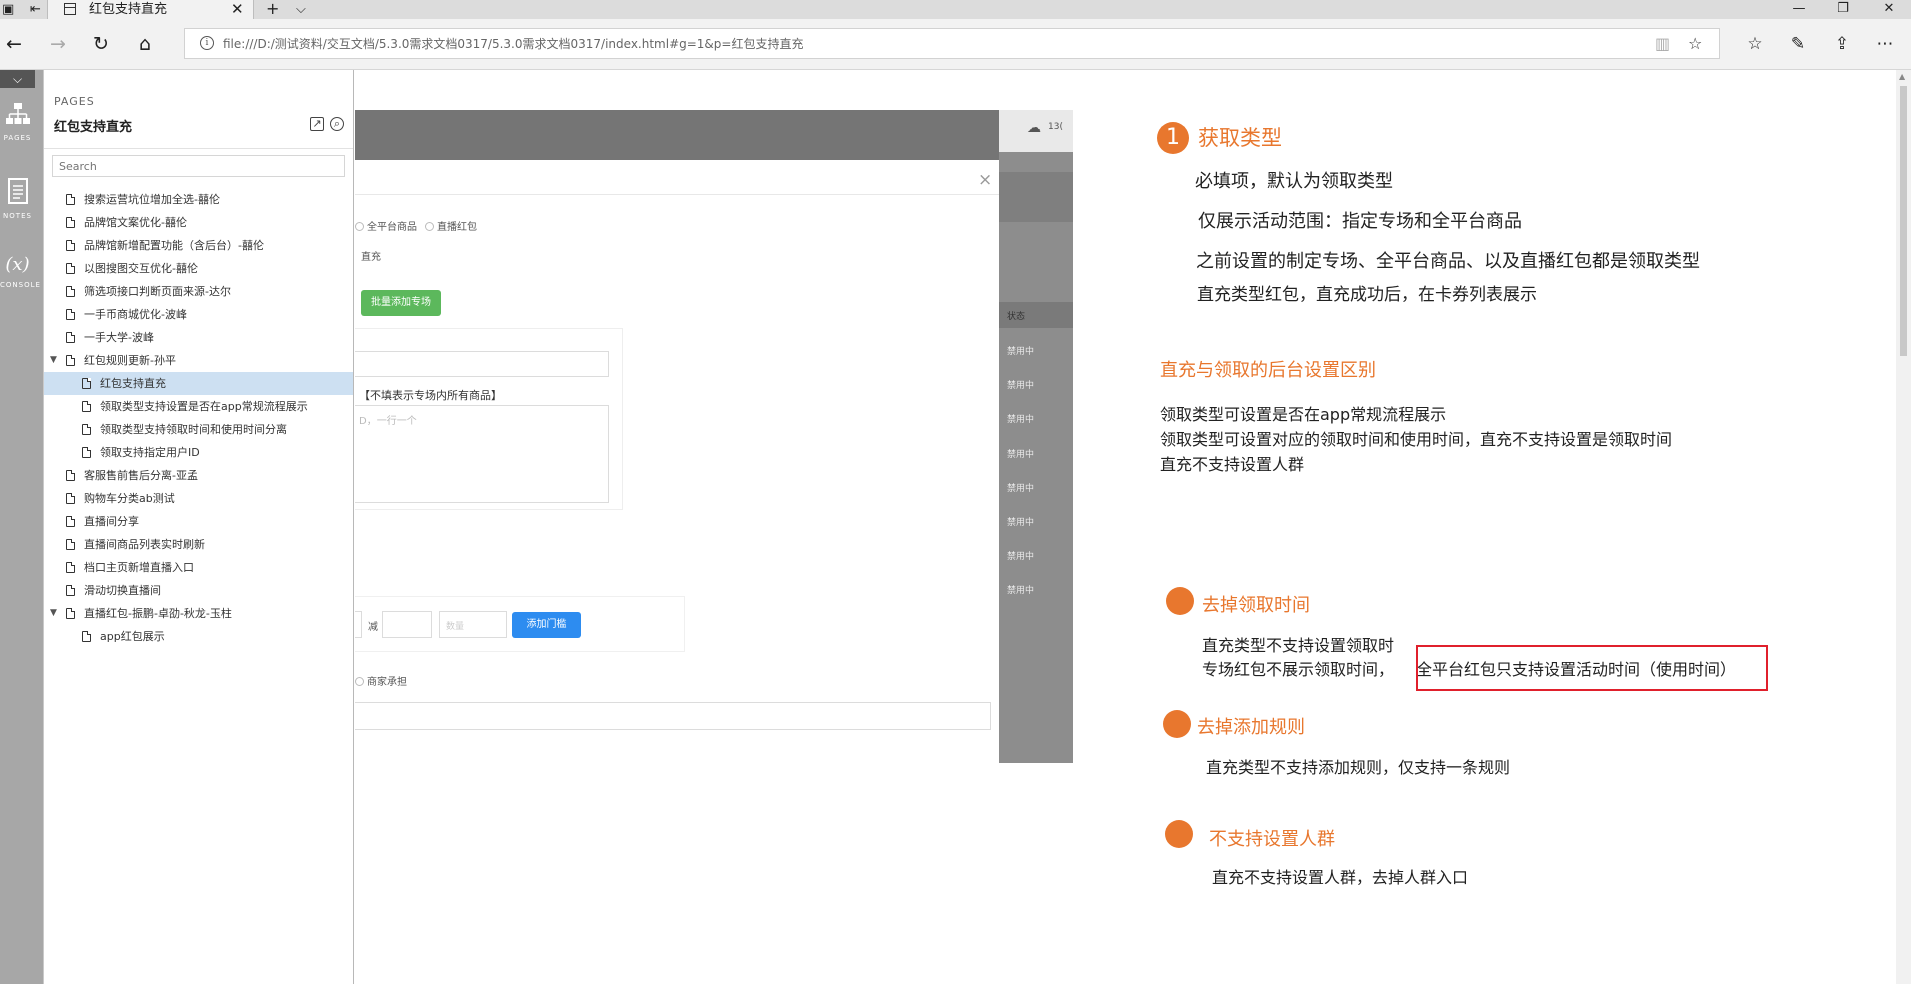 This screenshot has height=984, width=1911. Describe the element at coordinates (20, 285) in the screenshot. I see `rail-console-label: CONSOLE` at that location.